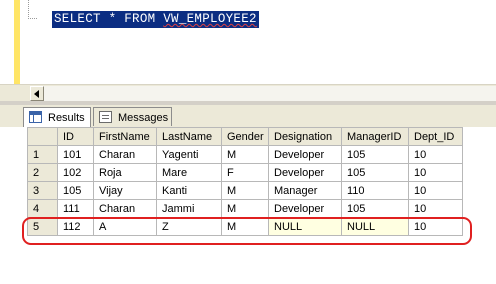 The width and height of the screenshot is (496, 284). What do you see at coordinates (143, 118) in the screenshot?
I see `tab-messages-label: Messages` at bounding box center [143, 118].